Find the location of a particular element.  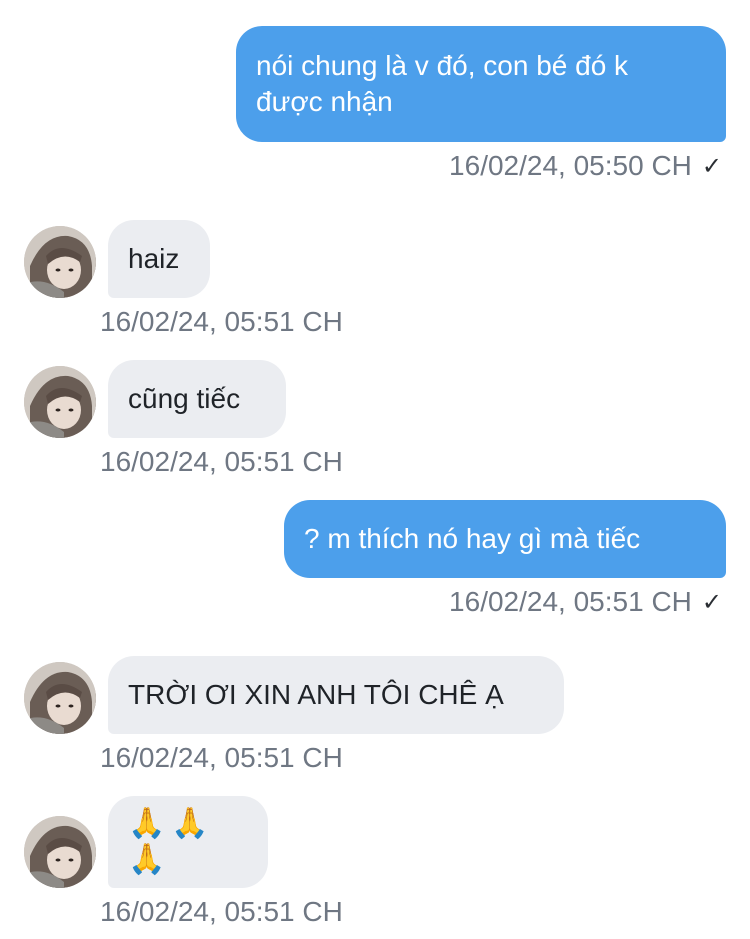

message-emoji: 🙏🙏🙏 is located at coordinates (171, 841).